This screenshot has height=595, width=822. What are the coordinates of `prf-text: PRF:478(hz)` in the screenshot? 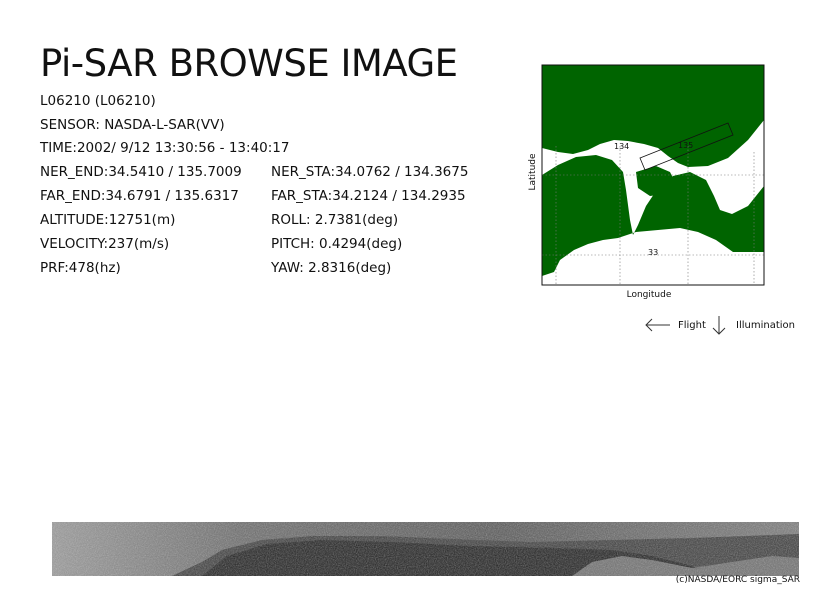 It's located at (80, 268).